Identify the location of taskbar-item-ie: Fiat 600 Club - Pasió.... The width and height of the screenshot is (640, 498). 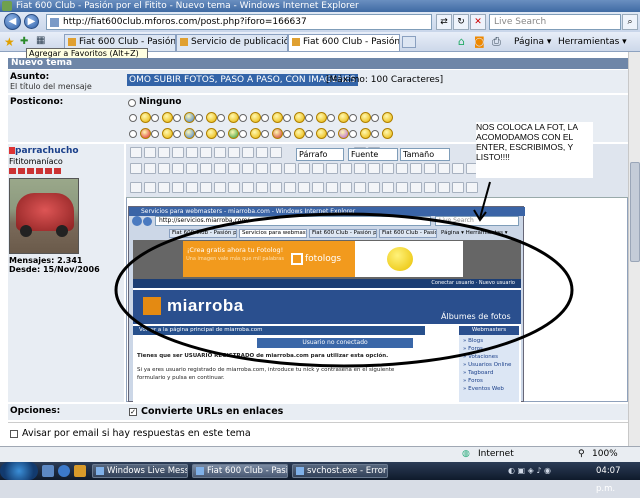
(240, 471).